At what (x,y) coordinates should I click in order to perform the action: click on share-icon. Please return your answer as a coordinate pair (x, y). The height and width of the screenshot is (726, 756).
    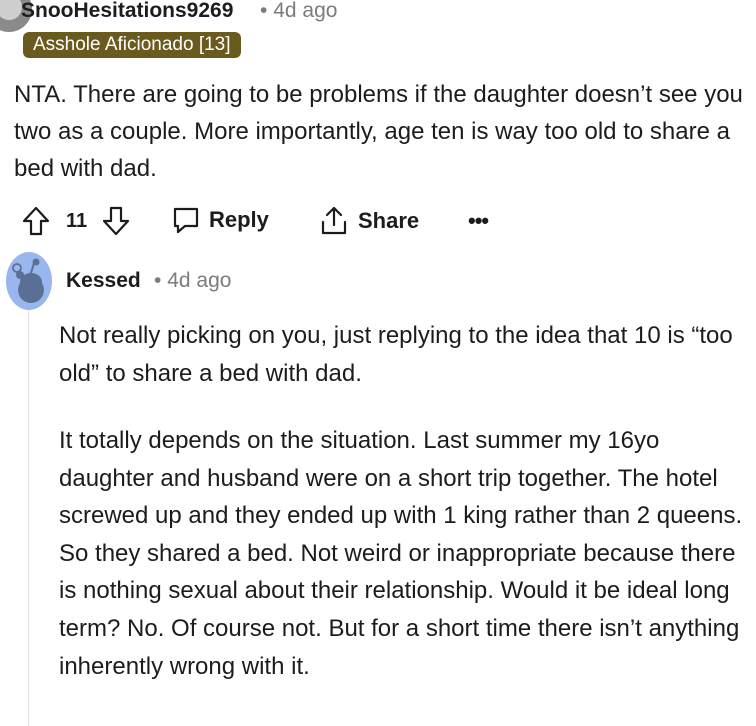
    Looking at the image, I should click on (334, 220).